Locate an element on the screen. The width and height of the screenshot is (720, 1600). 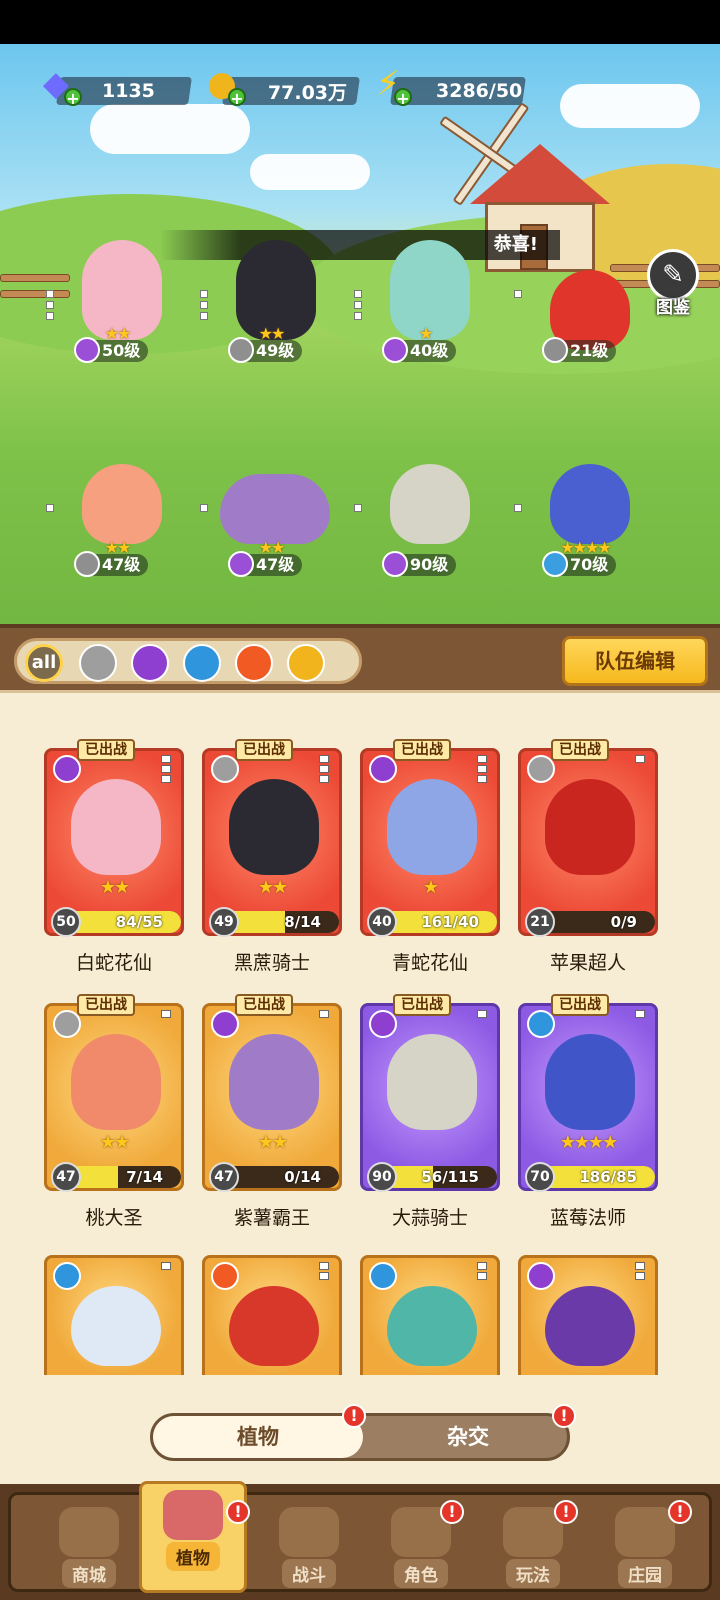
unit-level: 90级 is located at coordinates (419, 564).